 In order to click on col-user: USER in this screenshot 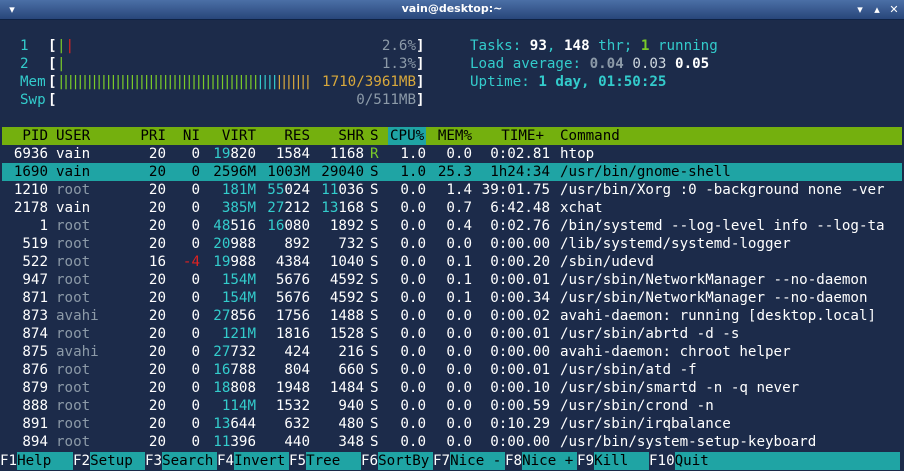, I will do `click(73, 136)`.